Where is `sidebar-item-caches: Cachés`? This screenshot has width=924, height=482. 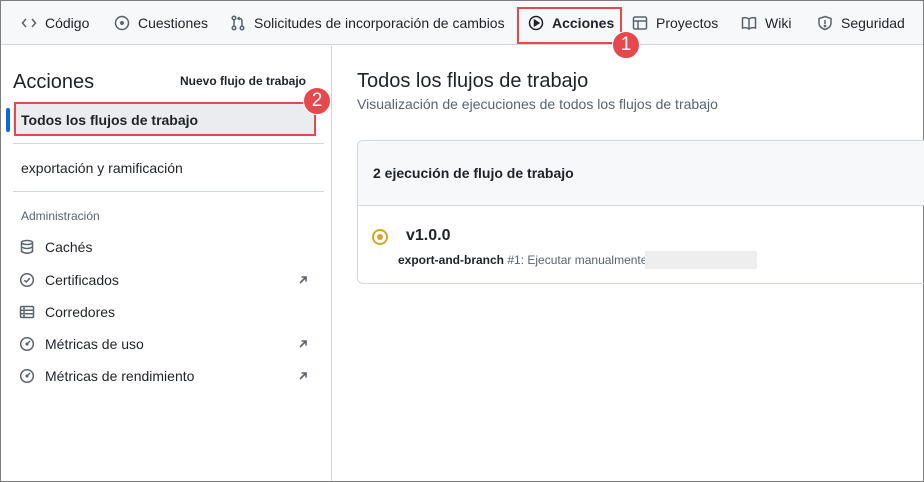 sidebar-item-caches: Cachés is located at coordinates (164, 247).